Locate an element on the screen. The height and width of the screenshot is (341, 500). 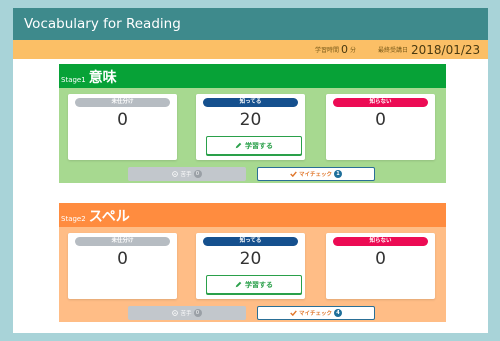
stage-title: スペル is located at coordinates (109, 217).